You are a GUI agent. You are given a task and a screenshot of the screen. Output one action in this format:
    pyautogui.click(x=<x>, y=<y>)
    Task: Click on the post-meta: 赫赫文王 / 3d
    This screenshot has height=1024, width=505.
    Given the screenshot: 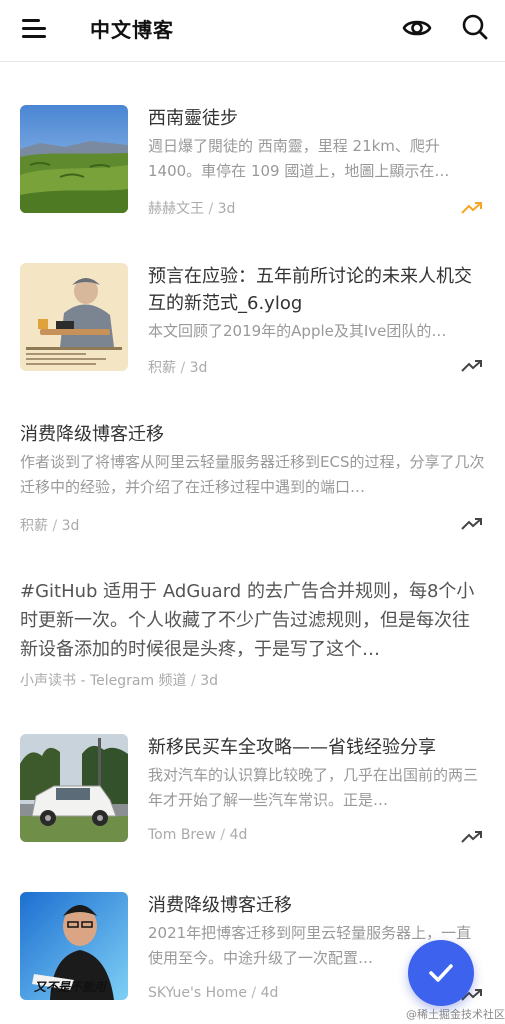 What is the action you would take?
    pyautogui.click(x=192, y=209)
    